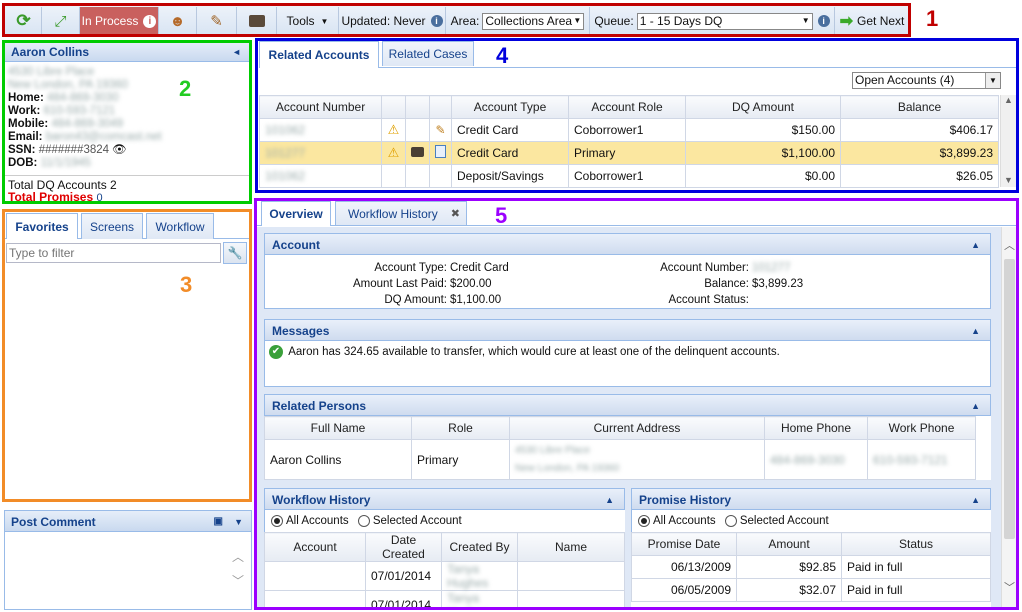 This screenshot has height=612, width=1022. Describe the element at coordinates (185, 88) in the screenshot. I see `annotation-number-2: 2` at that location.